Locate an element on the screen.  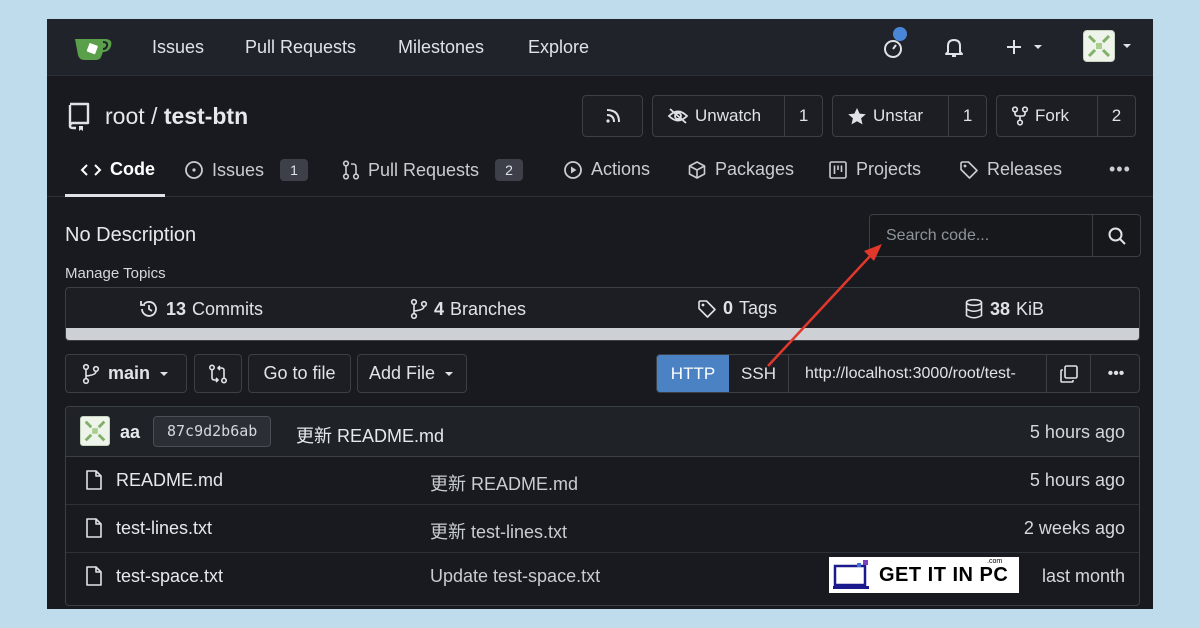
fork-icon is located at coordinates (1020, 116).